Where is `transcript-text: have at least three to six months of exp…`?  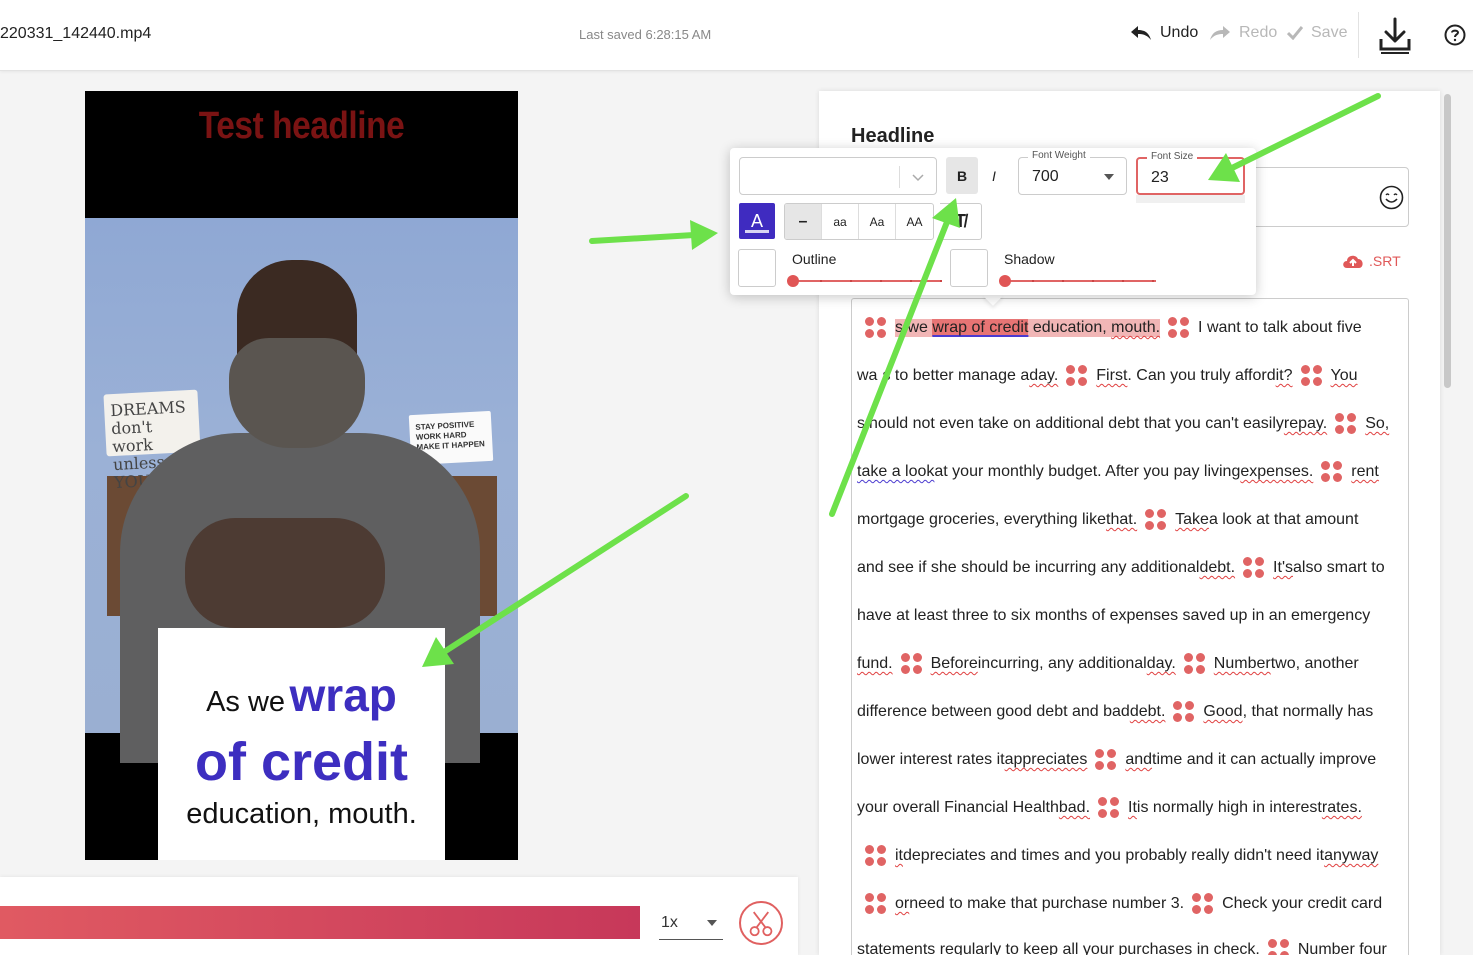 transcript-text: have at least three to six months of exp… is located at coordinates (1113, 616).